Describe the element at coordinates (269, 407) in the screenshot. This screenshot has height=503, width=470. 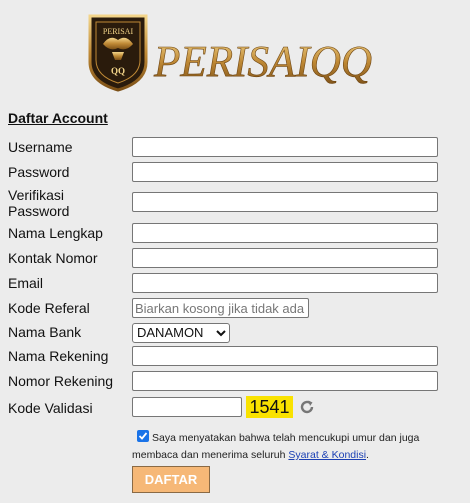
I see `captcha-code: 1541` at that location.